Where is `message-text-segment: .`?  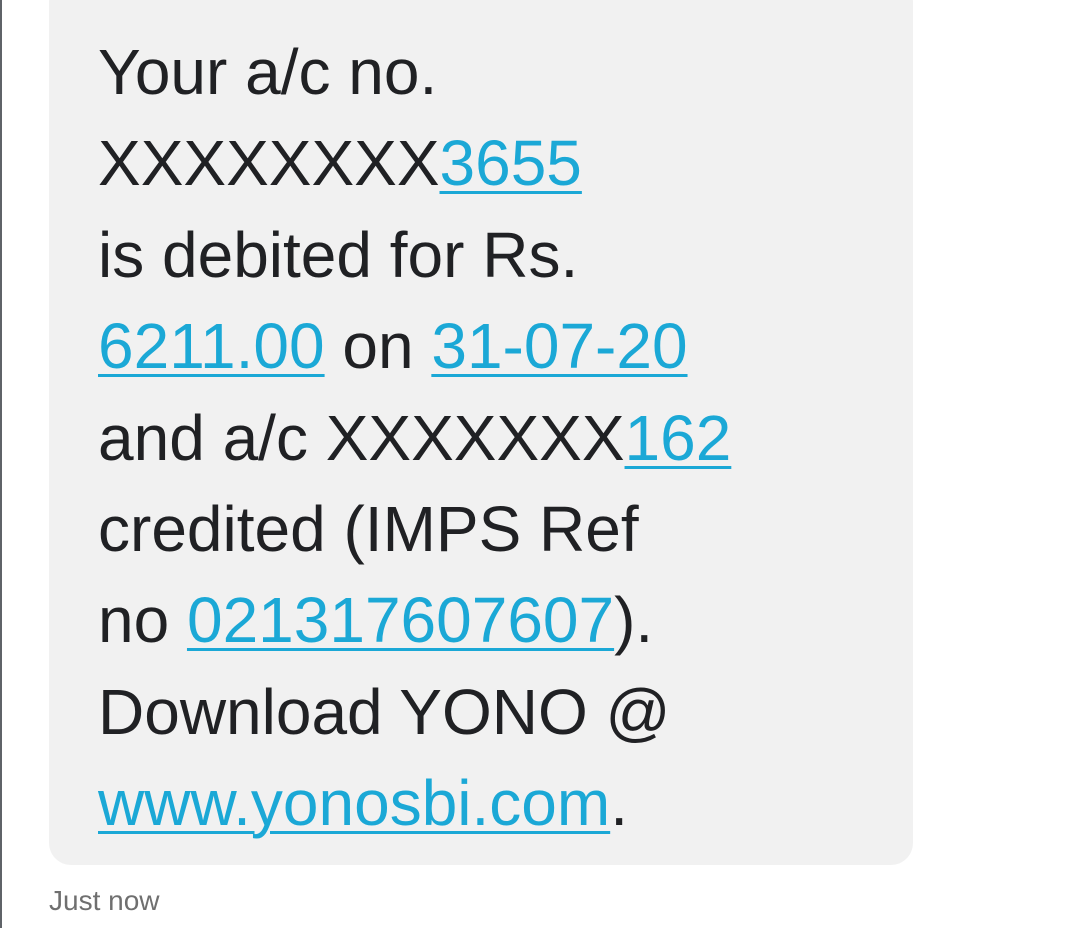 message-text-segment: . is located at coordinates (619, 803).